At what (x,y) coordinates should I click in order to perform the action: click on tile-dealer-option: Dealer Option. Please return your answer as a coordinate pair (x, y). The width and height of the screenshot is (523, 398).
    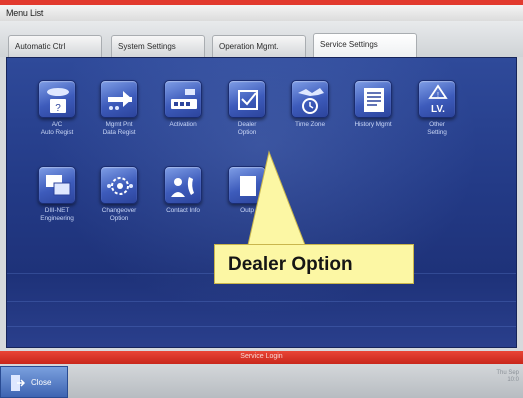
    Looking at the image, I should click on (247, 108).